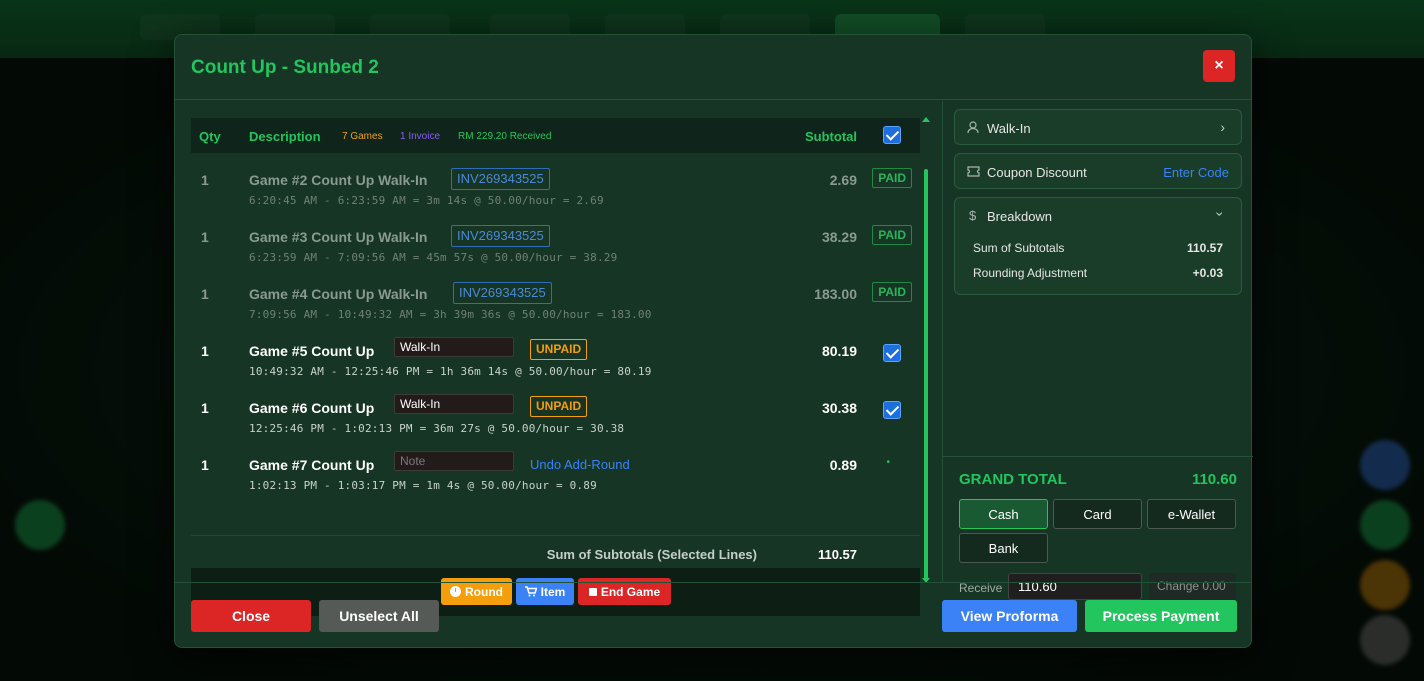 The image size is (1424, 681). What do you see at coordinates (651, 554) in the screenshot?
I see `sum-label: Sum of Subtotals (Selected Lines)` at bounding box center [651, 554].